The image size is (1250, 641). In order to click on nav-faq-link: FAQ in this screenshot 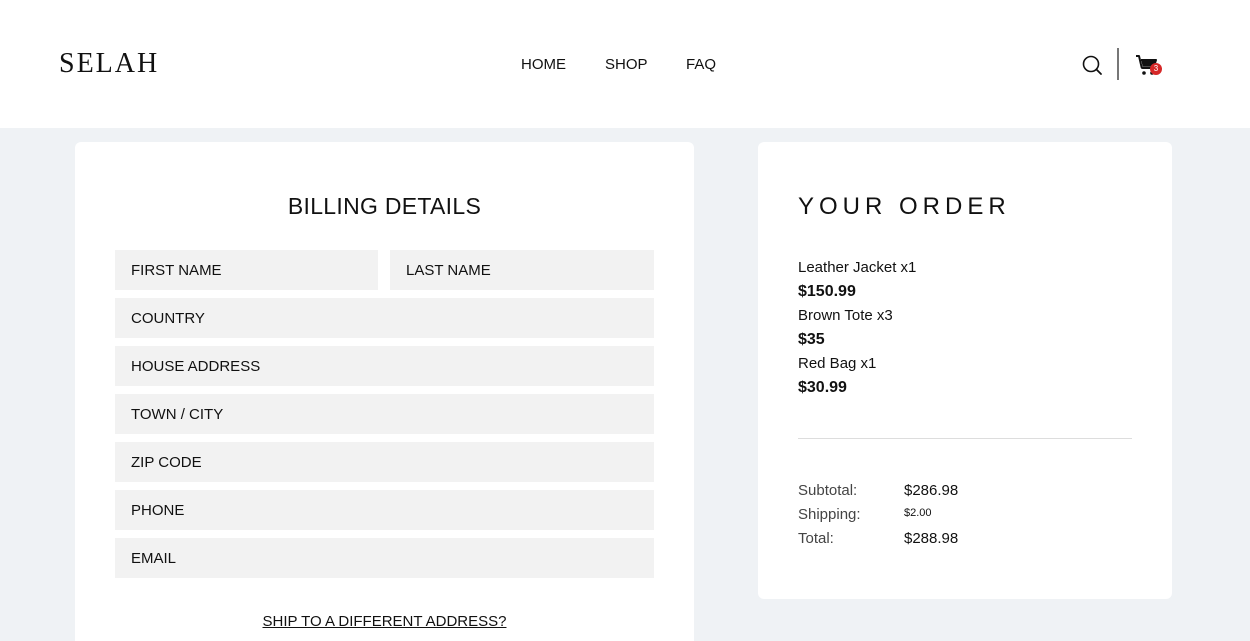, I will do `click(701, 64)`.